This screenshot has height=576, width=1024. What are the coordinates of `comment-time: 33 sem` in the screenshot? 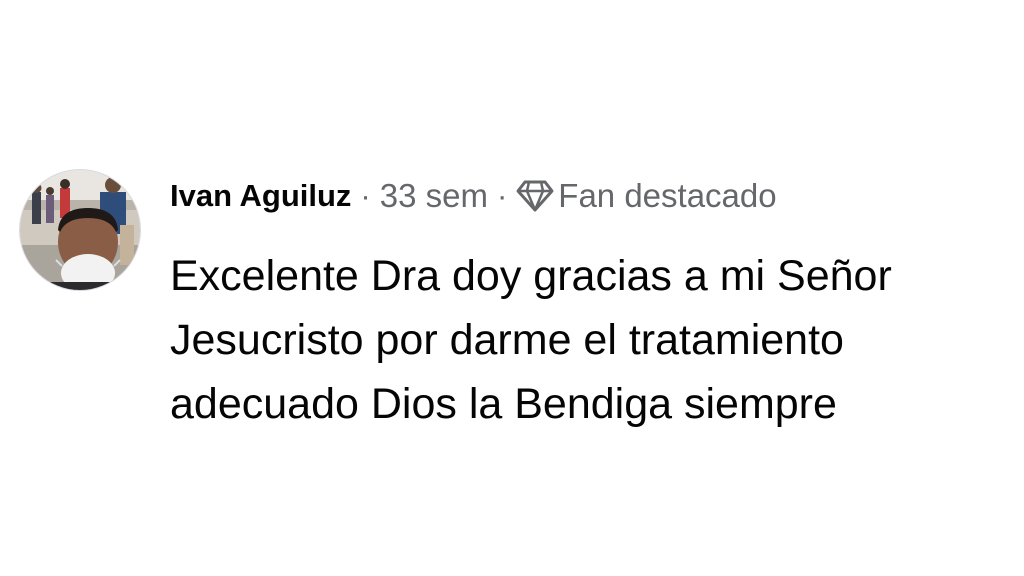 It's located at (434, 196).